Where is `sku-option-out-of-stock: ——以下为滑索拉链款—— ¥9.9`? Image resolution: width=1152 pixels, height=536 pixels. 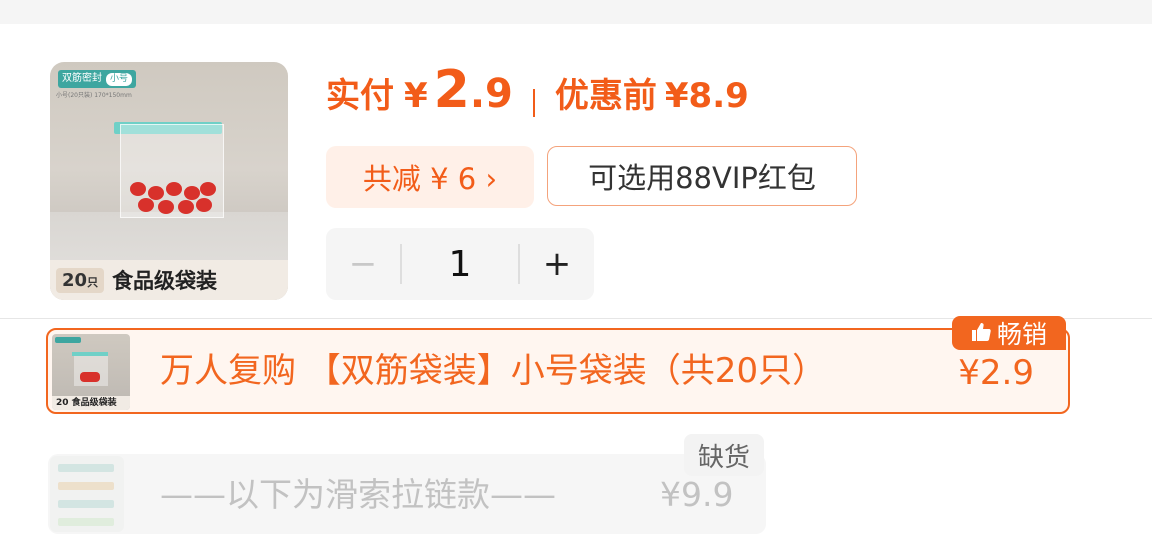
sku-option-out-of-stock: ——以下为滑索拉链款—— ¥9.9 is located at coordinates (407, 494).